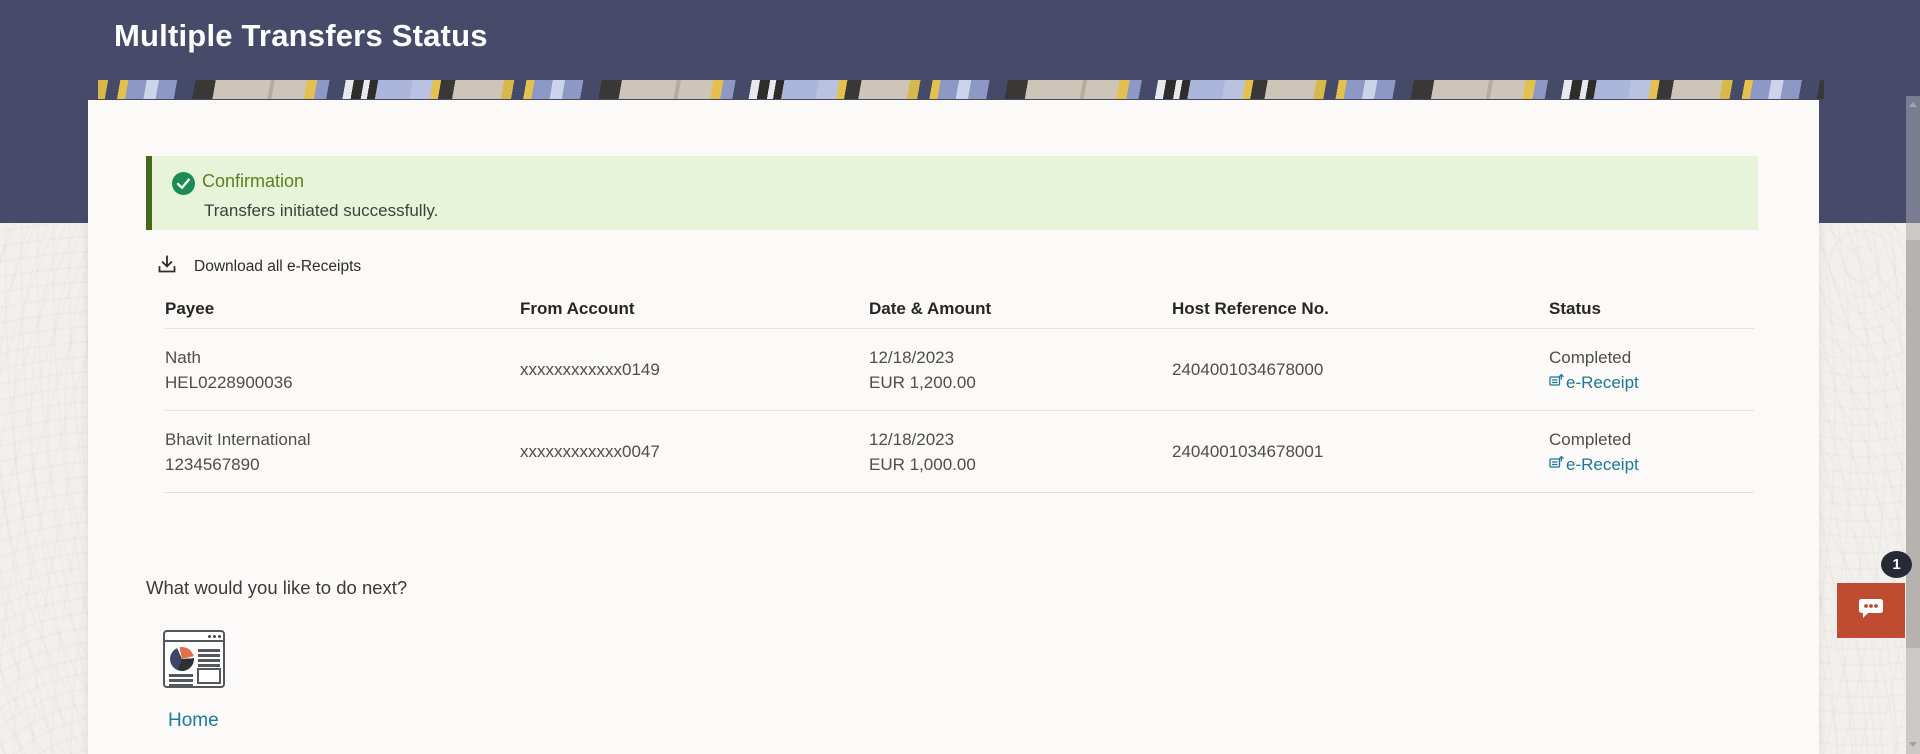  What do you see at coordinates (1913, 744) in the screenshot?
I see `scrollbar-down-arrow` at bounding box center [1913, 744].